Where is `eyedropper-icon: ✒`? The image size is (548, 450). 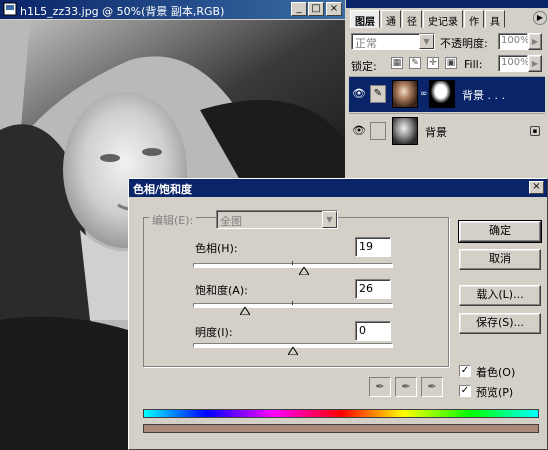 eyedropper-icon: ✒ is located at coordinates (380, 387).